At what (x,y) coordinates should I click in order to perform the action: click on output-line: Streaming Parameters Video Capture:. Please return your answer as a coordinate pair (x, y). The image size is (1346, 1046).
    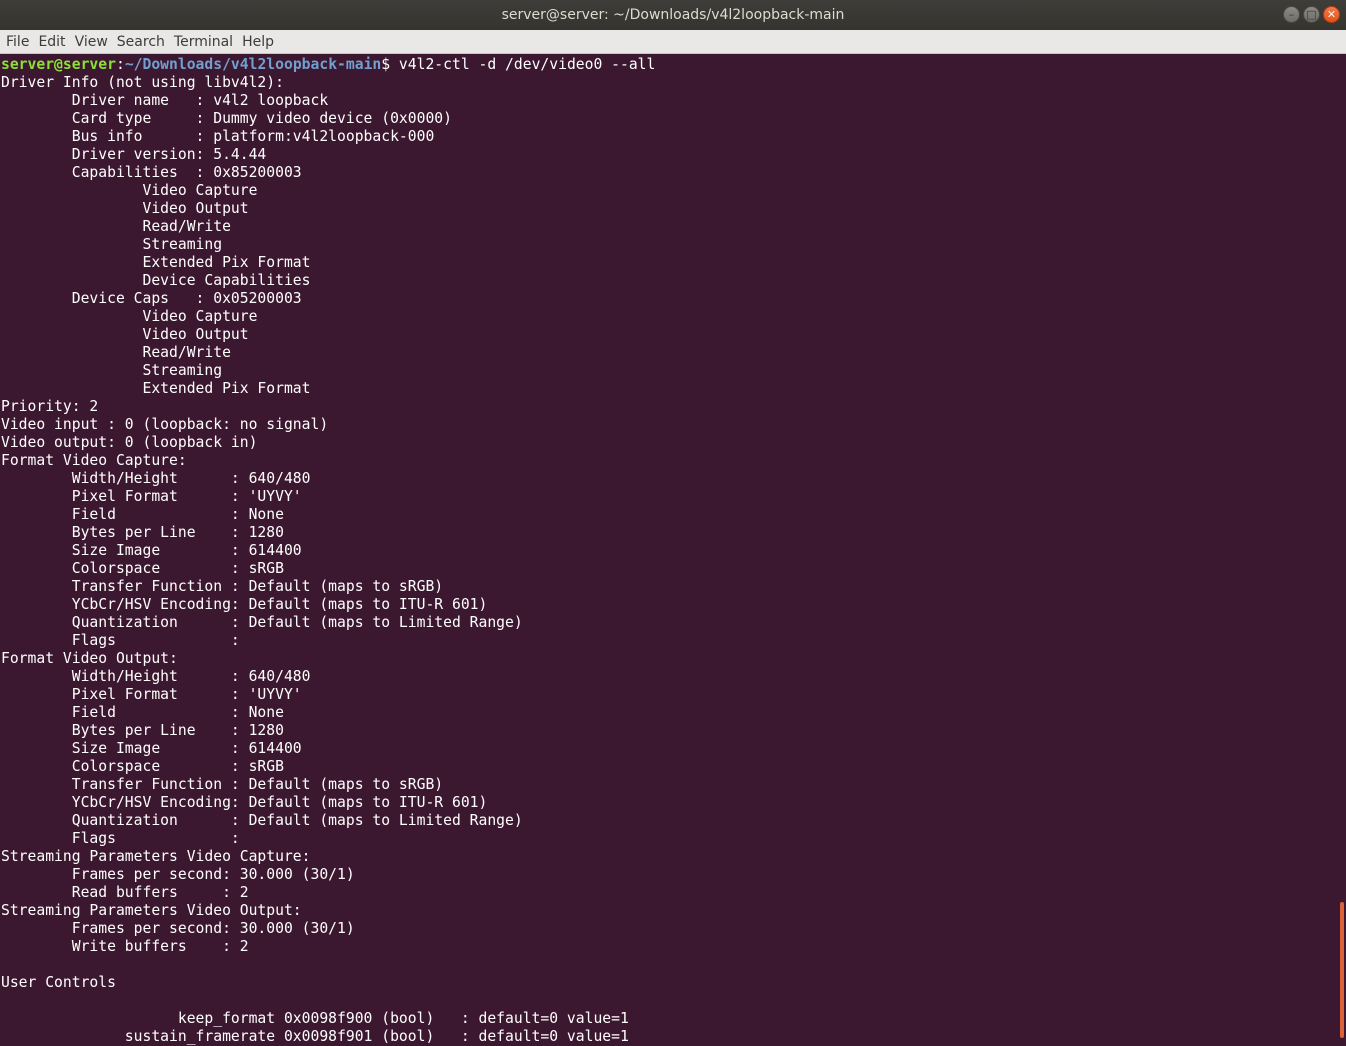
    Looking at the image, I should click on (156, 856).